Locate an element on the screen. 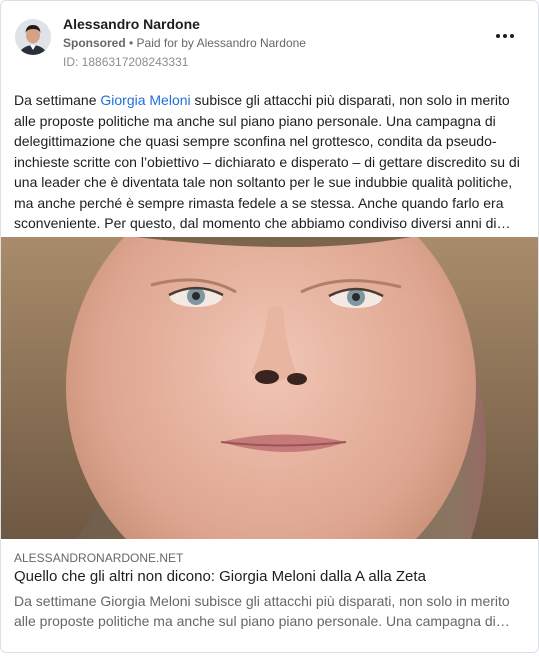 Image resolution: width=539 pixels, height=659 pixels. ad-id: ID: 1886317208243331 is located at coordinates (126, 62).